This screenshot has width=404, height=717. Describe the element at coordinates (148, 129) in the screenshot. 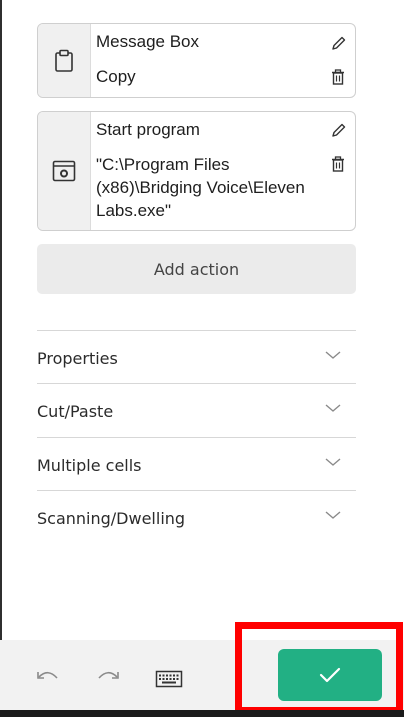

I see `action-title: Start program` at that location.